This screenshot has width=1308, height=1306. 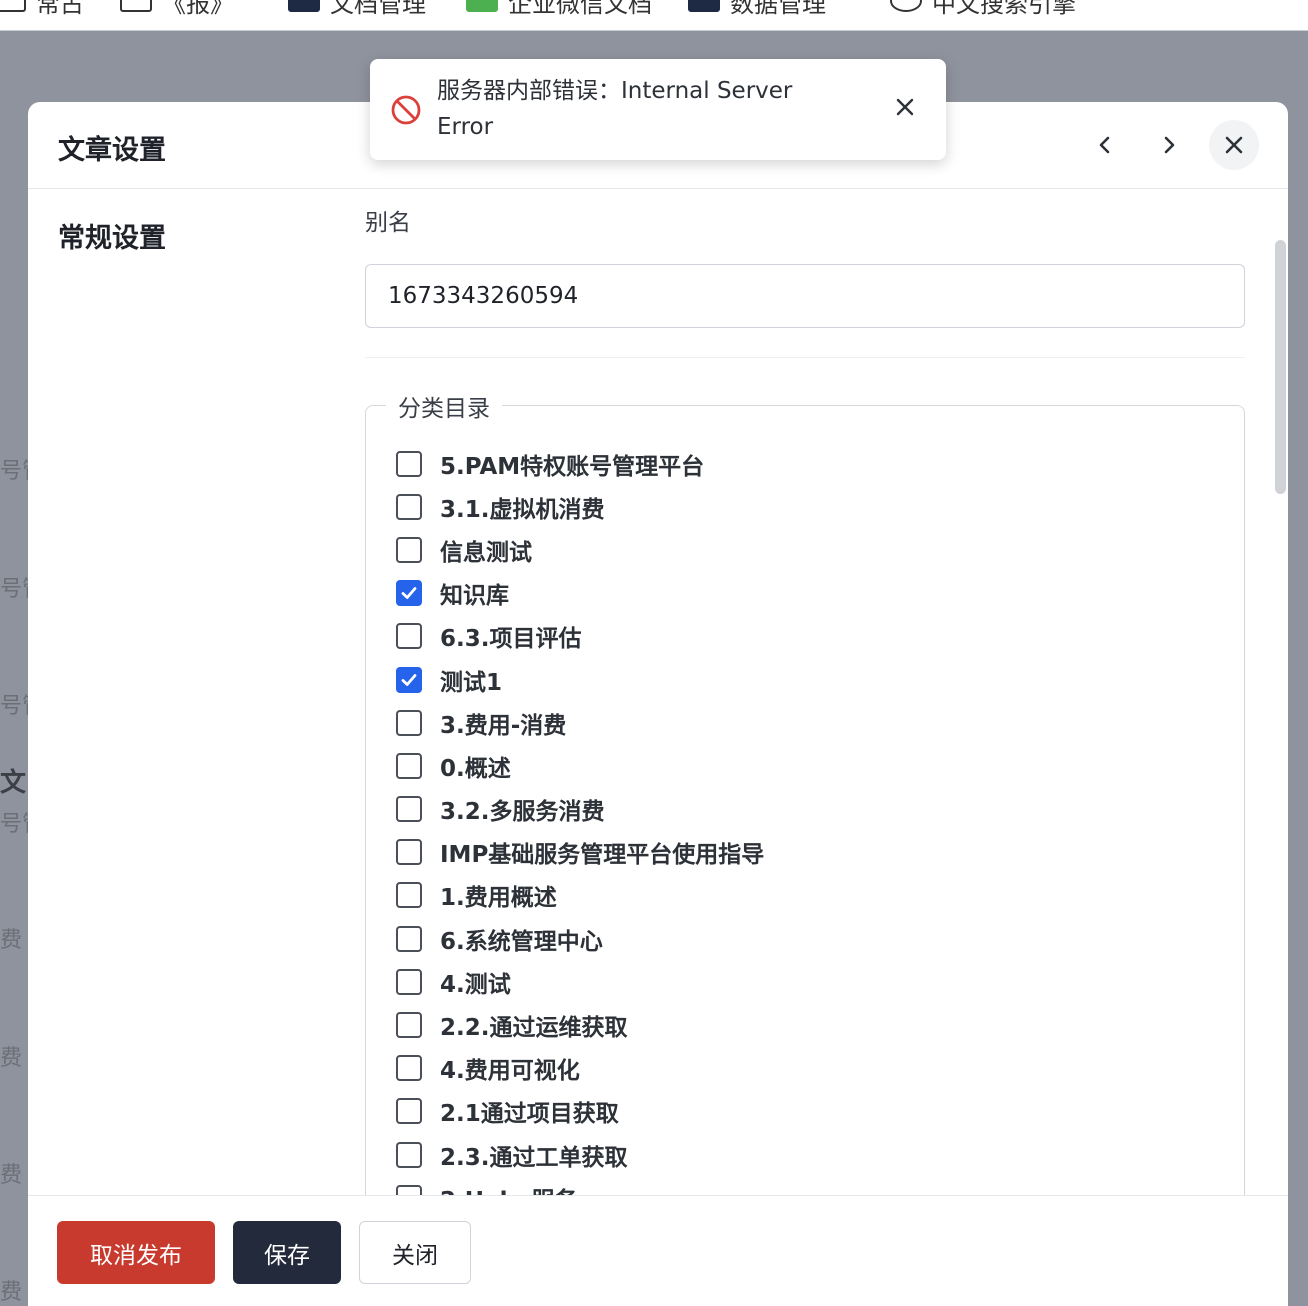 What do you see at coordinates (580, 895) in the screenshot?
I see `category-item: 1.费用概述` at bounding box center [580, 895].